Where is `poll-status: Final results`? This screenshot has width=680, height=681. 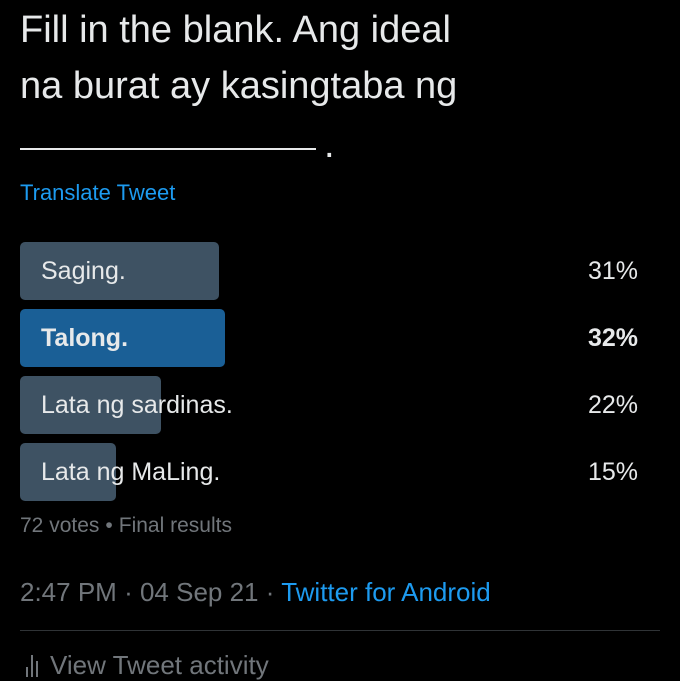 poll-status: Final results is located at coordinates (175, 525).